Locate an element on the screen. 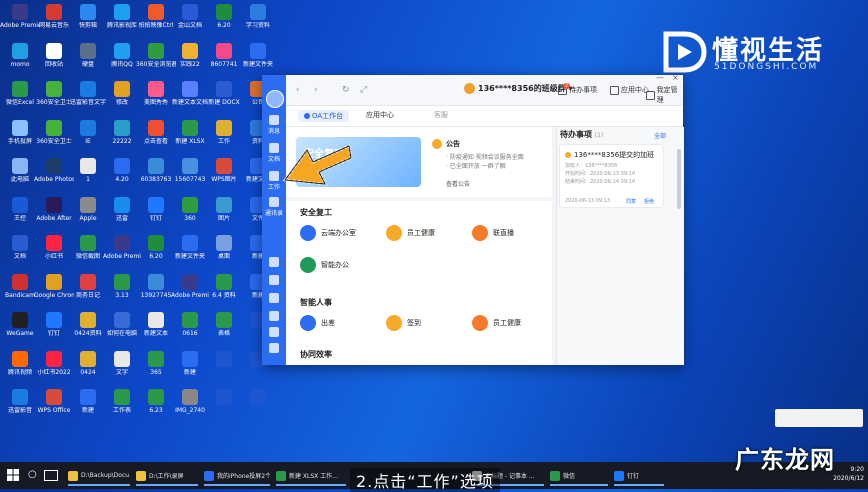 This screenshot has width=868, height=492. approve-button: 同意 is located at coordinates (631, 201).